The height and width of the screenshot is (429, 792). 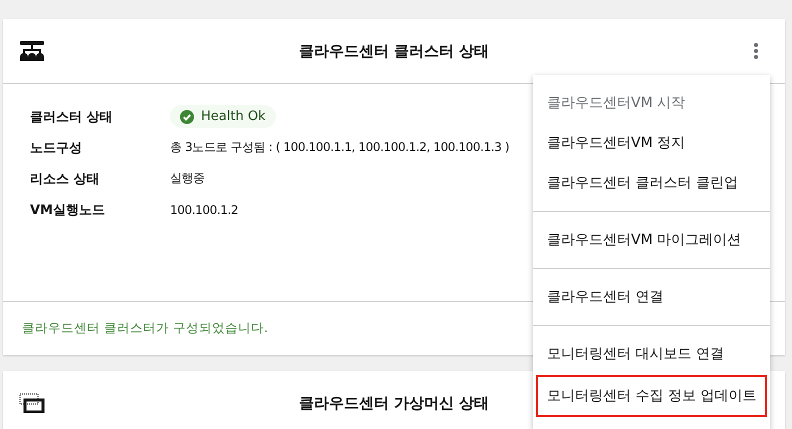 What do you see at coordinates (187, 117) in the screenshot?
I see `check-circle-icon` at bounding box center [187, 117].